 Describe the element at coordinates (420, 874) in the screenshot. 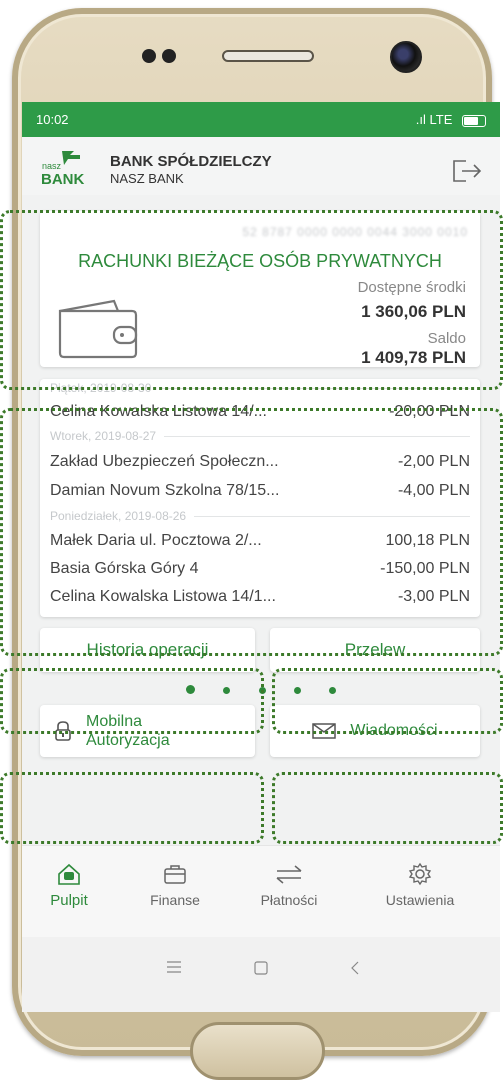

I see `gear-icon` at that location.